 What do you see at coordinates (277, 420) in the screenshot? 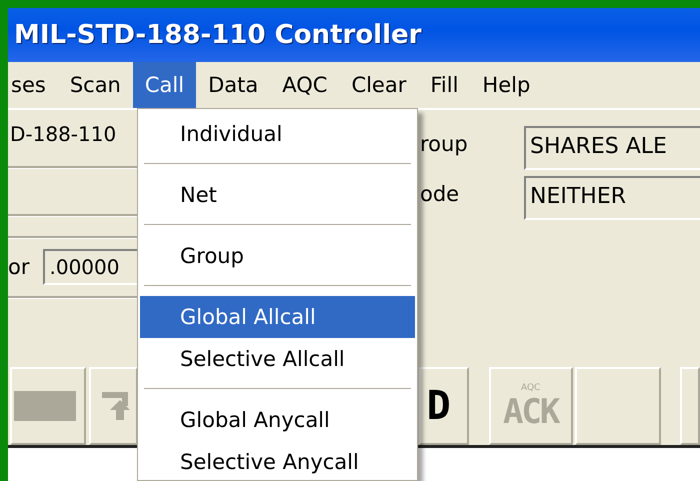
I see `menu-item: Global Anycall` at bounding box center [277, 420].